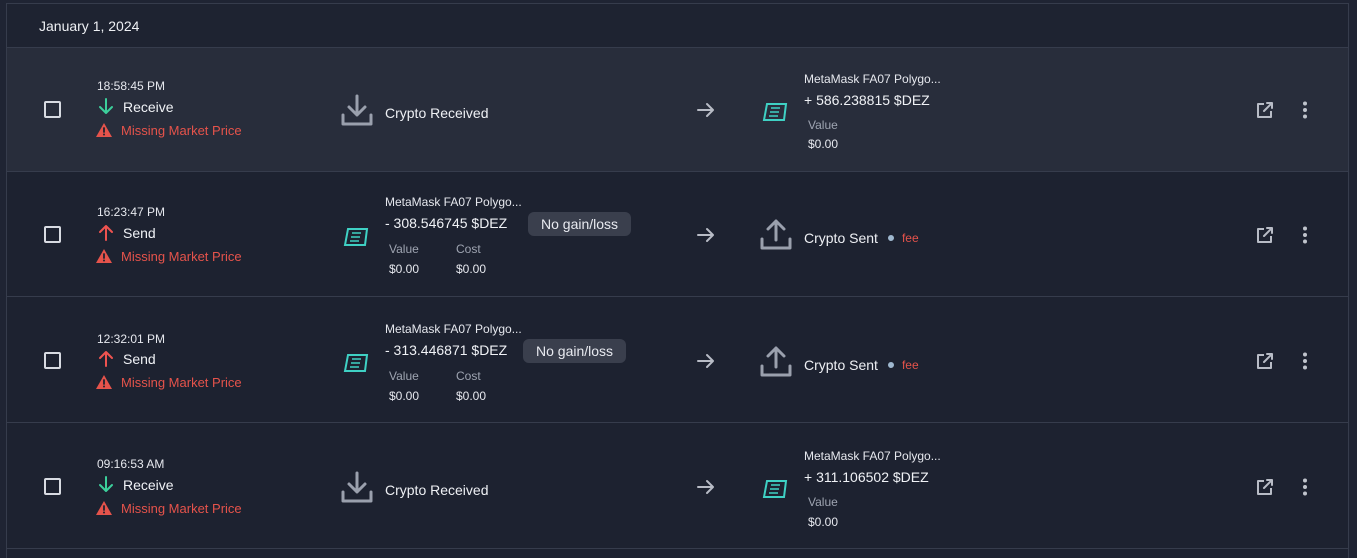 The width and height of the screenshot is (1357, 558). Describe the element at coordinates (446, 223) in the screenshot. I see `transaction-amount: - 308.546745 $DEZ` at that location.